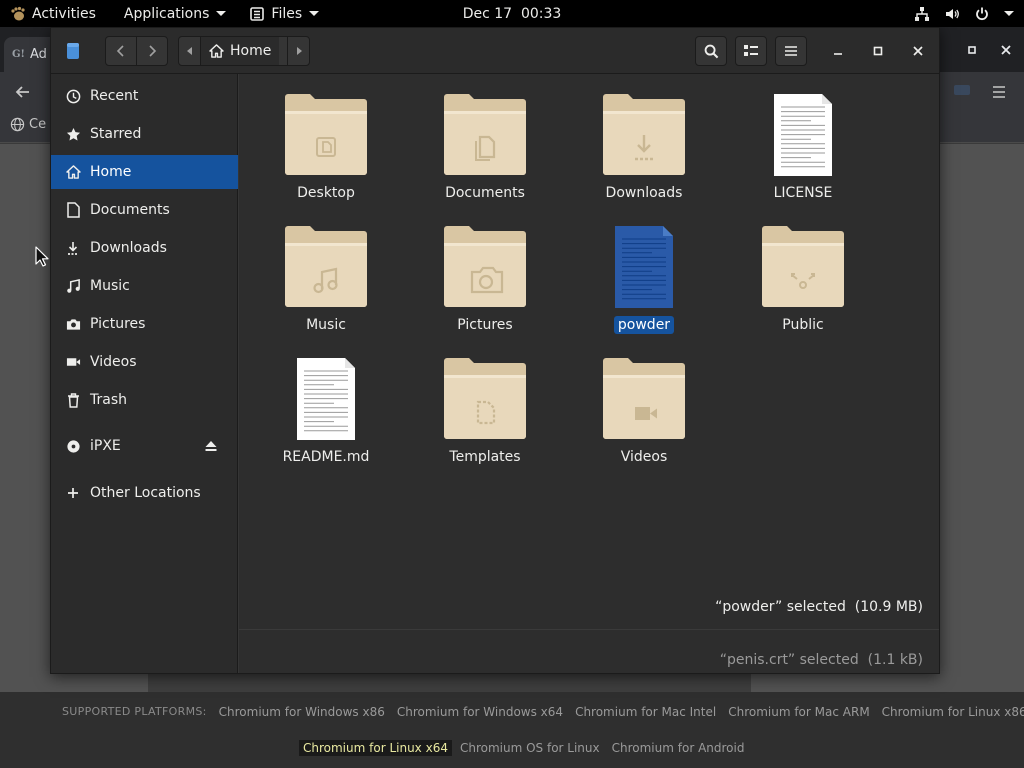 This screenshot has width=1024, height=768. Describe the element at coordinates (644, 193) in the screenshot. I see `file-name: Downloads` at that location.